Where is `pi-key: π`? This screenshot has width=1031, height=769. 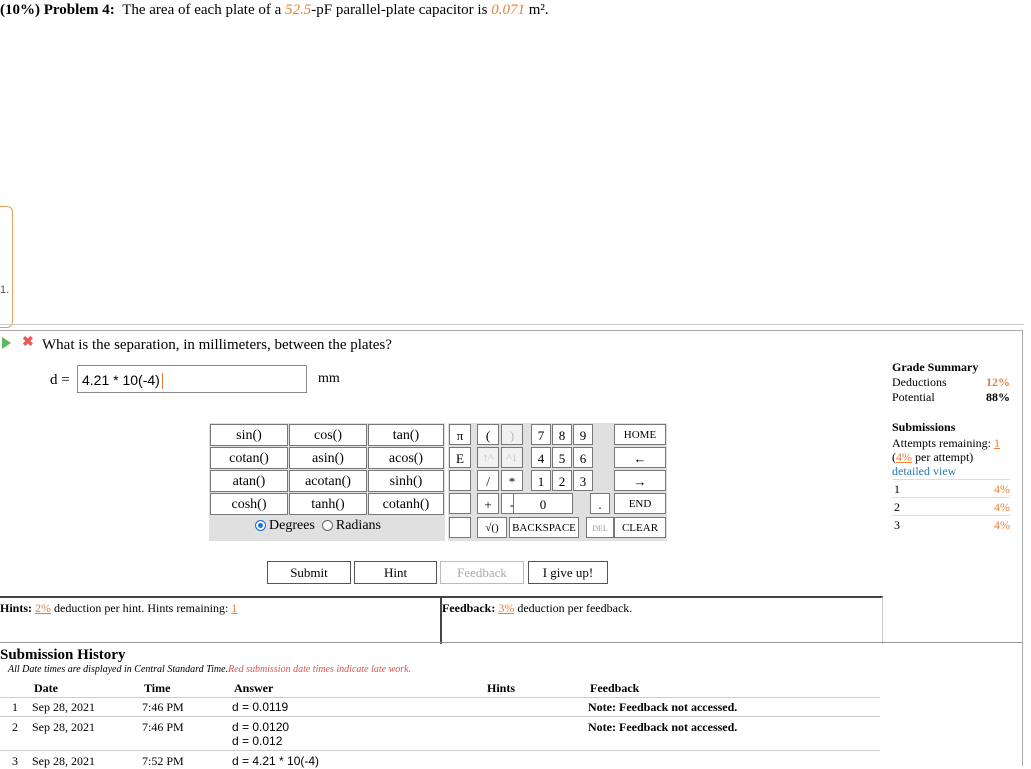
pi-key: π is located at coordinates (460, 434).